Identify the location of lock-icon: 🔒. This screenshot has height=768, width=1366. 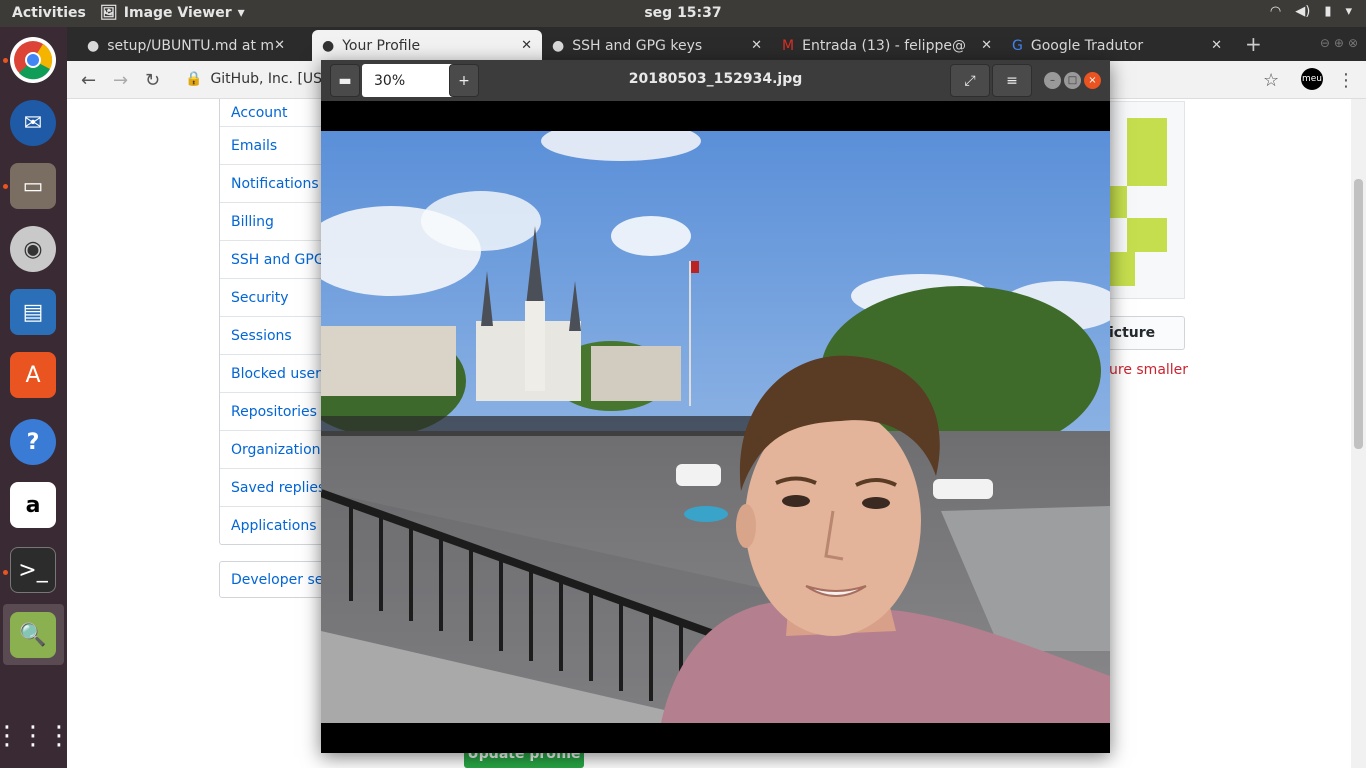
(194, 79).